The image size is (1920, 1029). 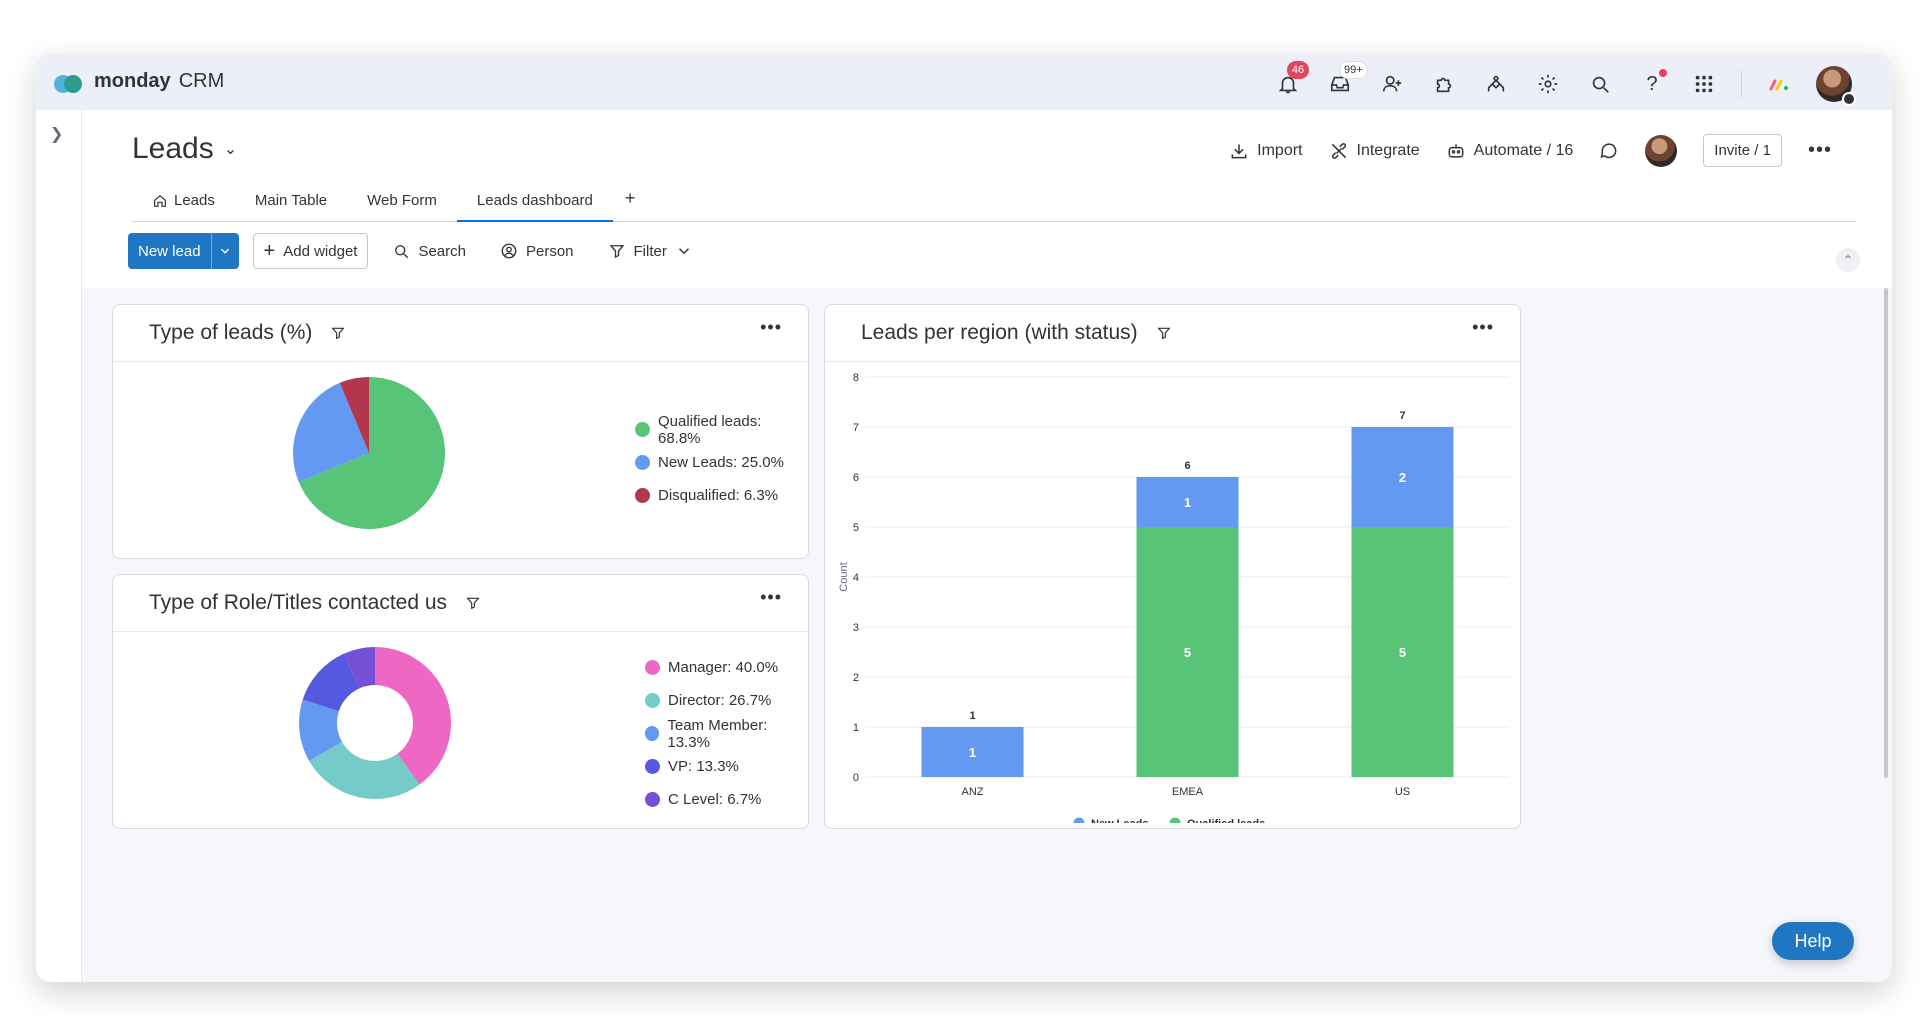 What do you see at coordinates (1886, 533) in the screenshot?
I see `dashboard-scrollbar` at bounding box center [1886, 533].